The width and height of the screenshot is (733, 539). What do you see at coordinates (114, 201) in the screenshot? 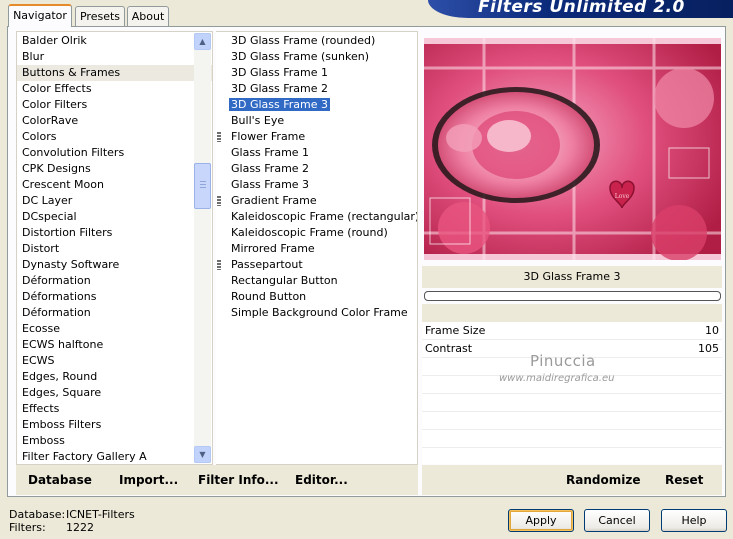
I see `category-item: DC Layer` at bounding box center [114, 201].